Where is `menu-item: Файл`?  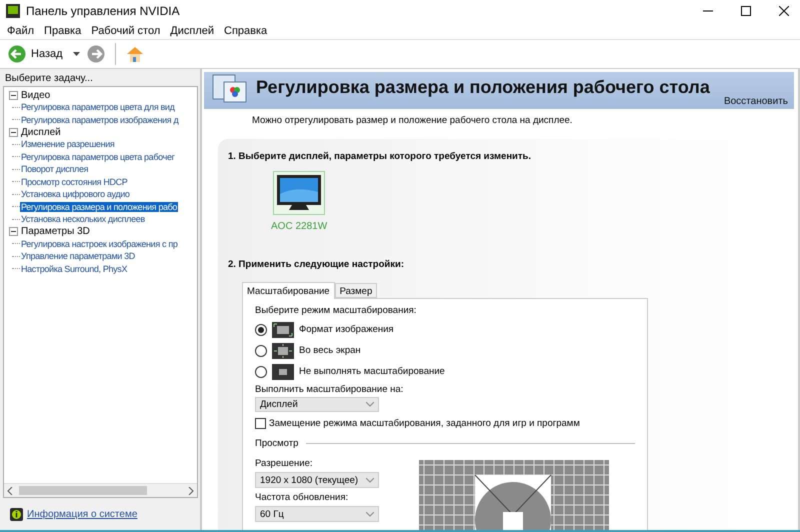
menu-item: Файл is located at coordinates (21, 30).